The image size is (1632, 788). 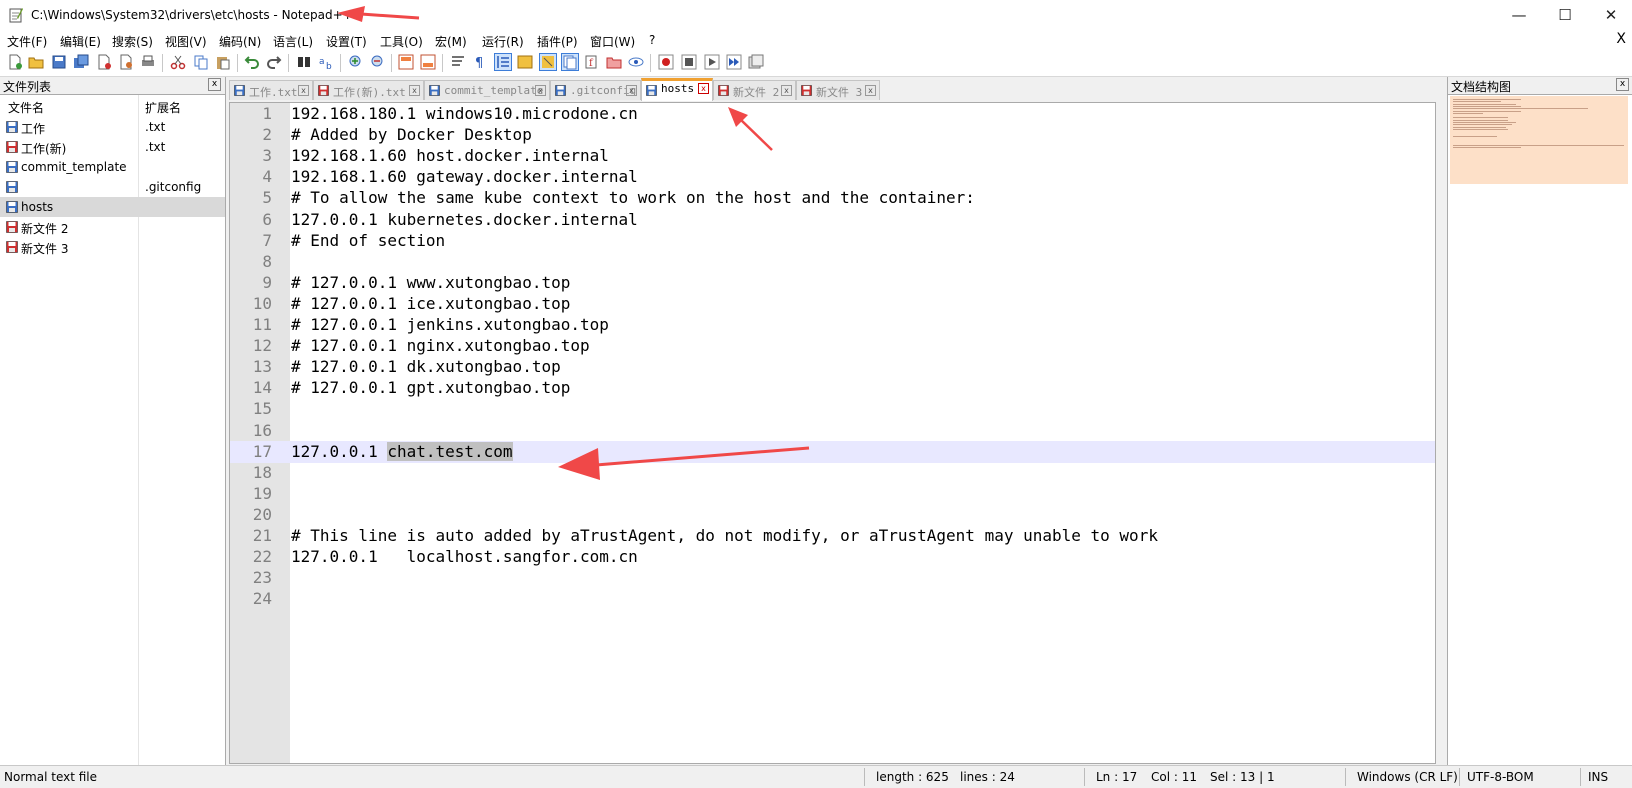 I want to click on replace-icon: ab, so click(x=326, y=62).